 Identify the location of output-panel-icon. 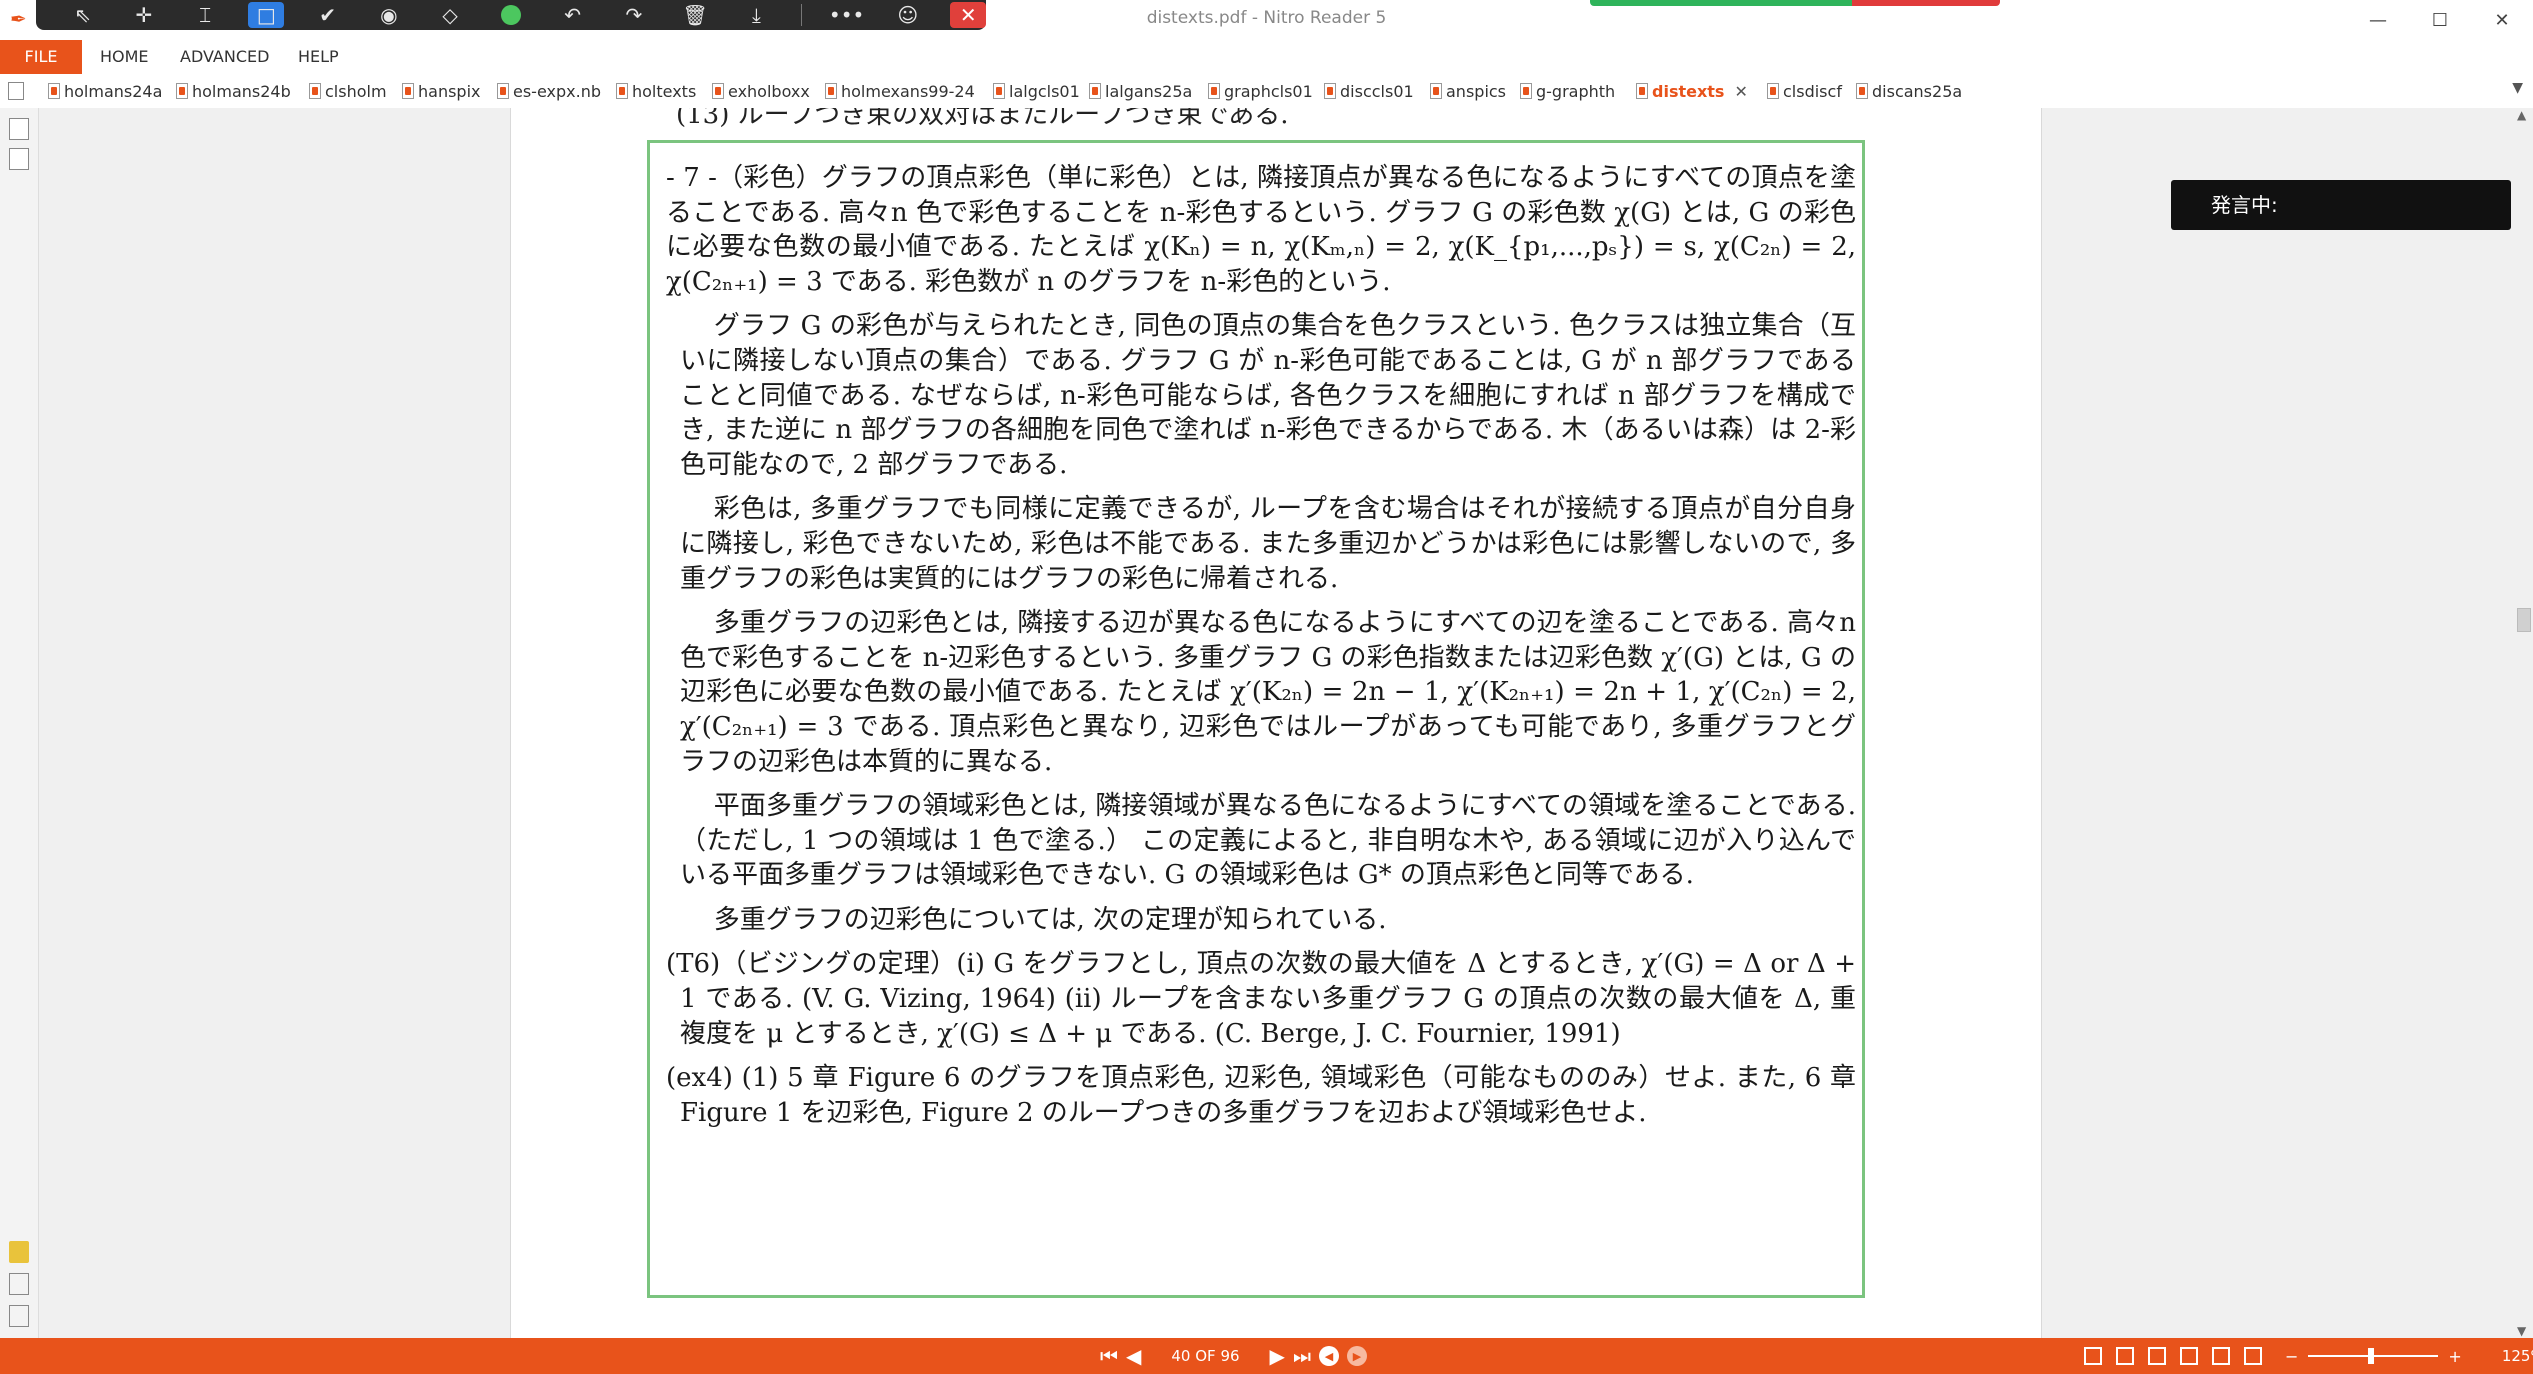
(19, 1316).